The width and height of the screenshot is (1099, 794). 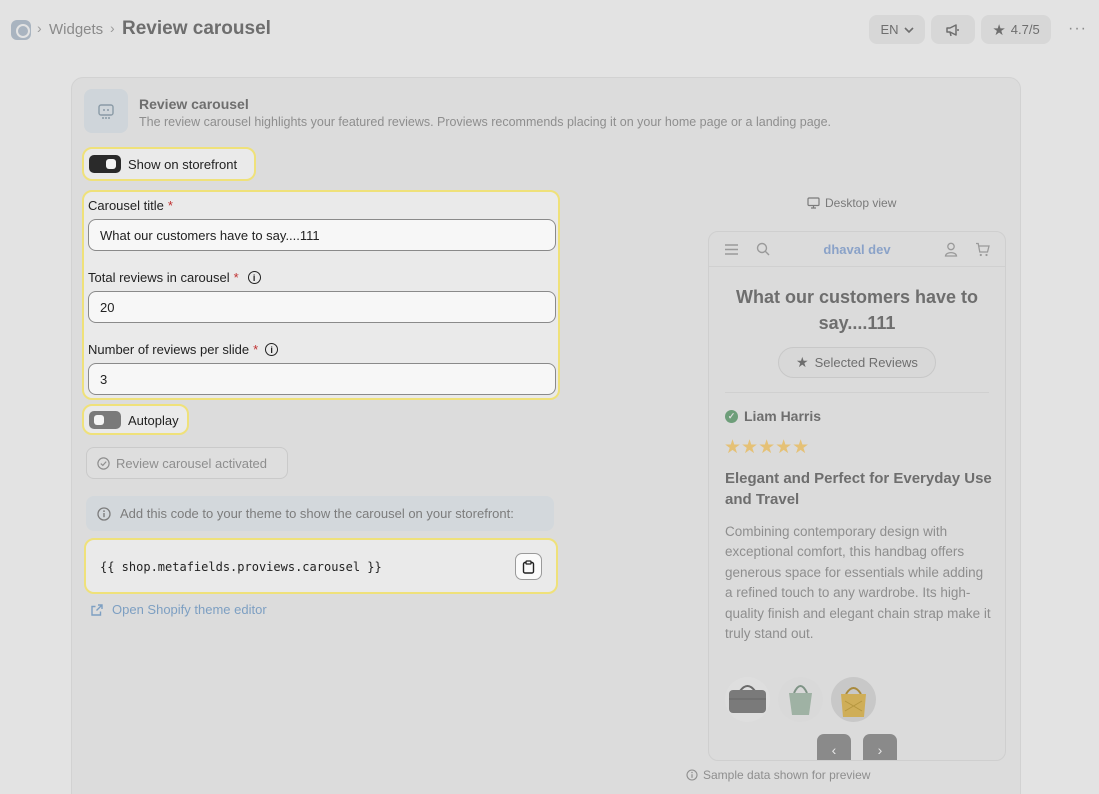 I want to click on sample-data-note: Sample data shown for preview, so click(x=778, y=775).